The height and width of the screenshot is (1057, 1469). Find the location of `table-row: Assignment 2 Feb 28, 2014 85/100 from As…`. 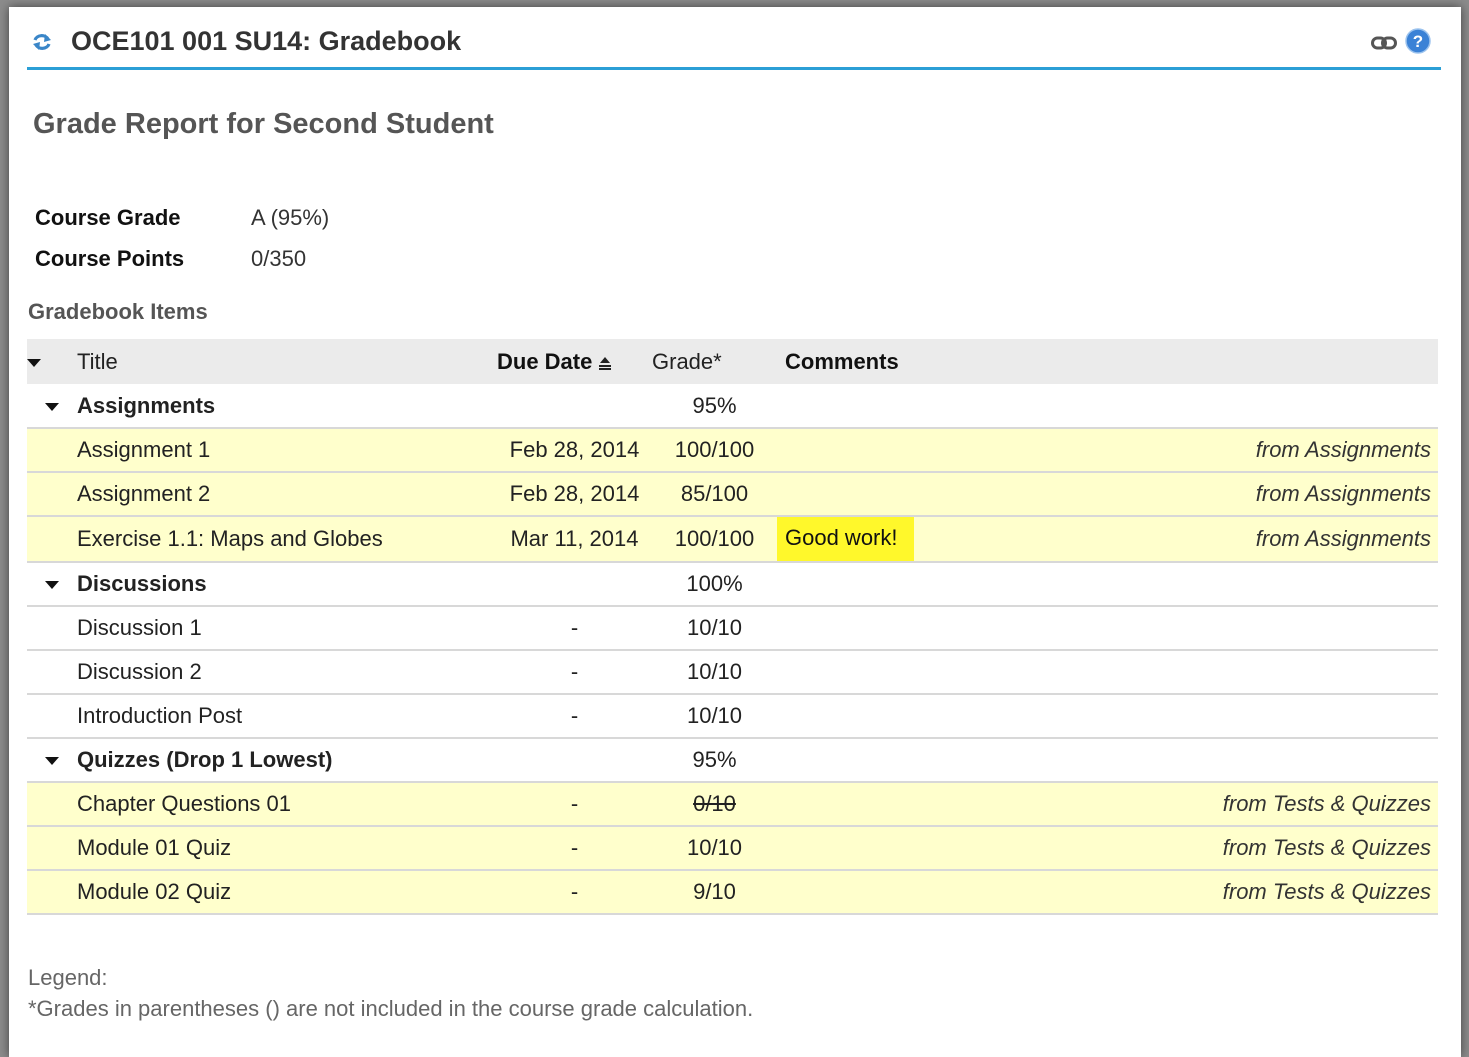

table-row: Assignment 2 Feb 28, 2014 85/100 from As… is located at coordinates (732, 494).